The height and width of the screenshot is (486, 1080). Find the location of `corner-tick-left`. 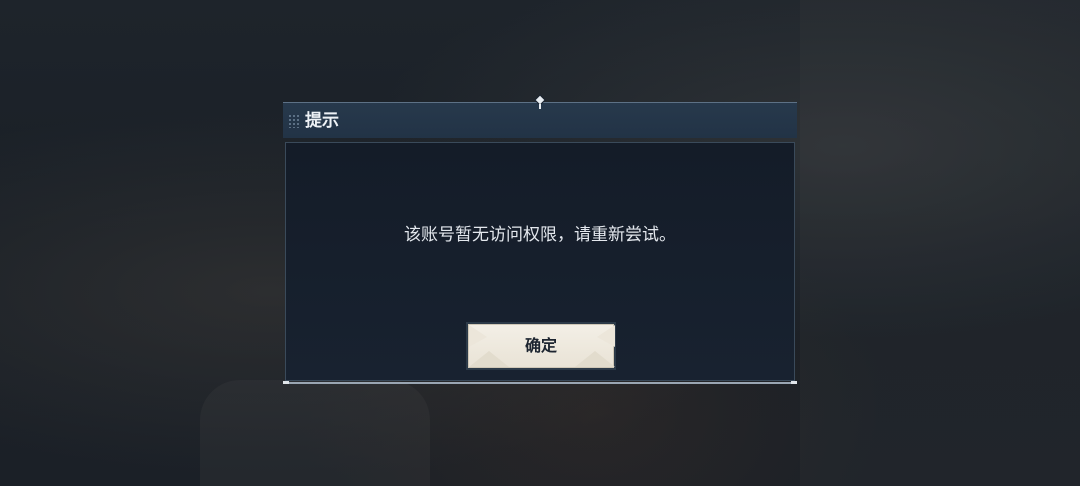

corner-tick-left is located at coordinates (286, 382).